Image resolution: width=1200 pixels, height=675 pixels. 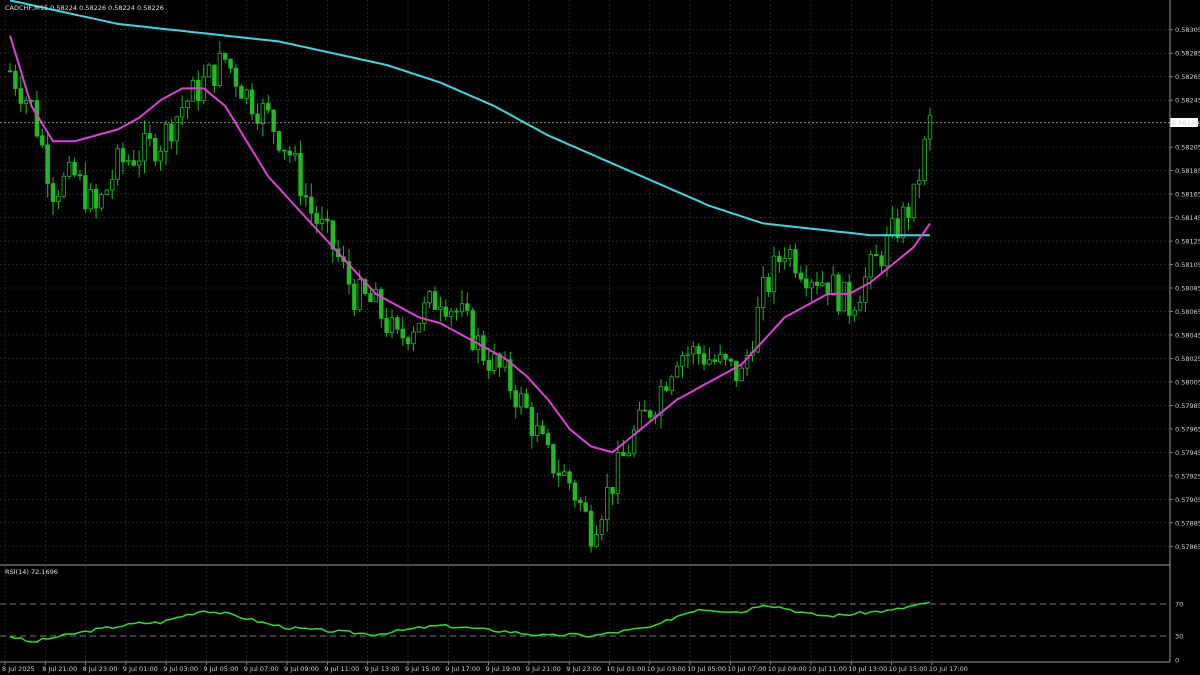 I want to click on price-tick-label: 0.57945, so click(x=1187, y=453).